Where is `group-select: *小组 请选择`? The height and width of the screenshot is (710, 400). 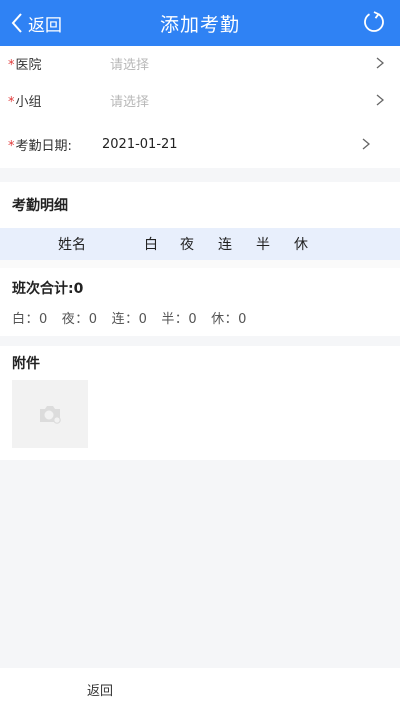 group-select: *小组 请选择 is located at coordinates (200, 100).